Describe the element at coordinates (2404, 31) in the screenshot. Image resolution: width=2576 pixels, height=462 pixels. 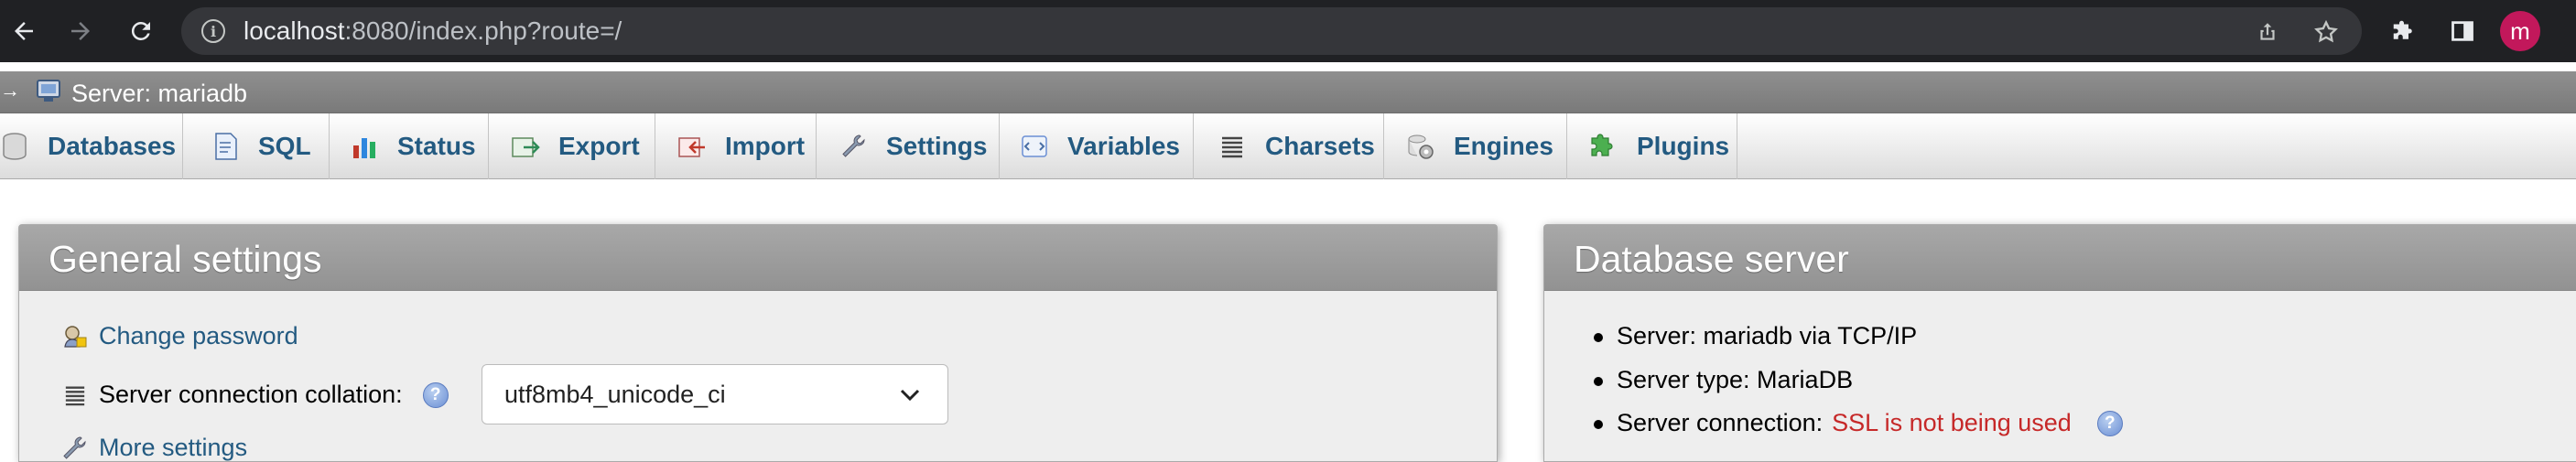
I see `extensions-puzzle-icon` at that location.